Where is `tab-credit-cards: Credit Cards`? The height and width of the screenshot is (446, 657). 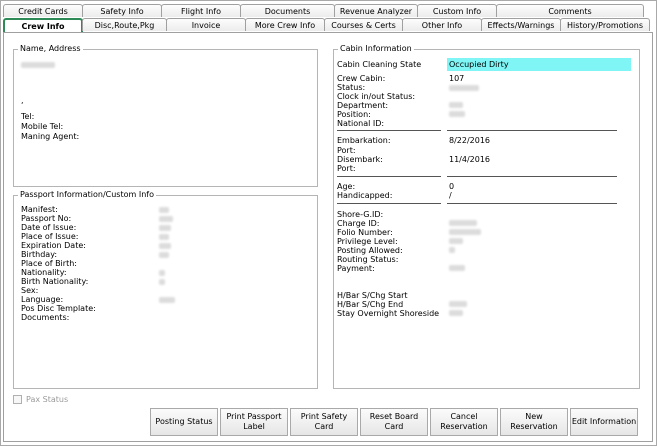
tab-credit-cards: Credit Cards is located at coordinates (43, 10).